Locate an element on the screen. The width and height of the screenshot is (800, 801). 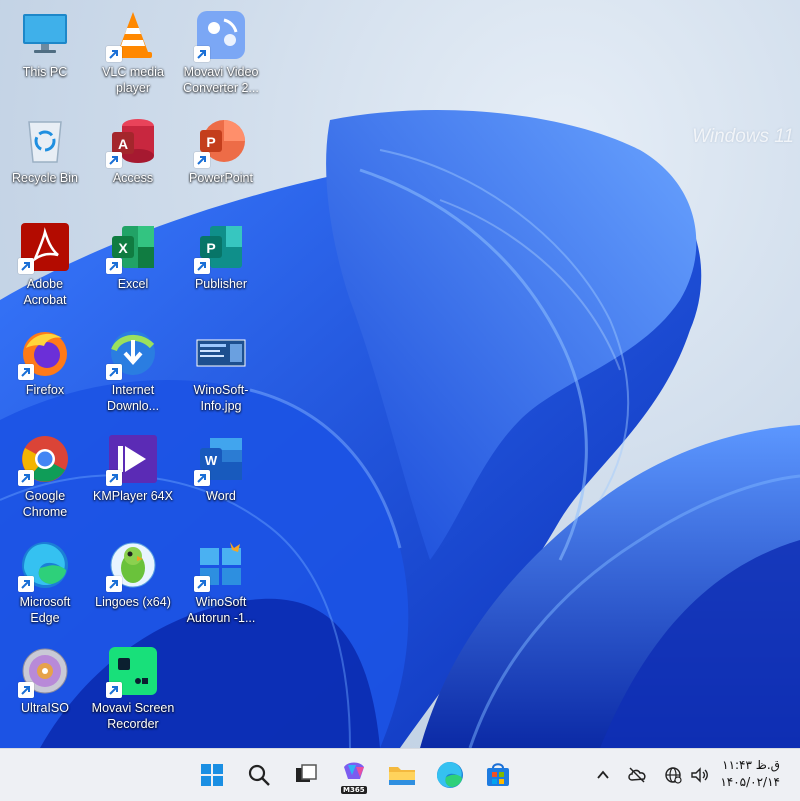
icon-label: PowerPoint is located at coordinates (221, 178).